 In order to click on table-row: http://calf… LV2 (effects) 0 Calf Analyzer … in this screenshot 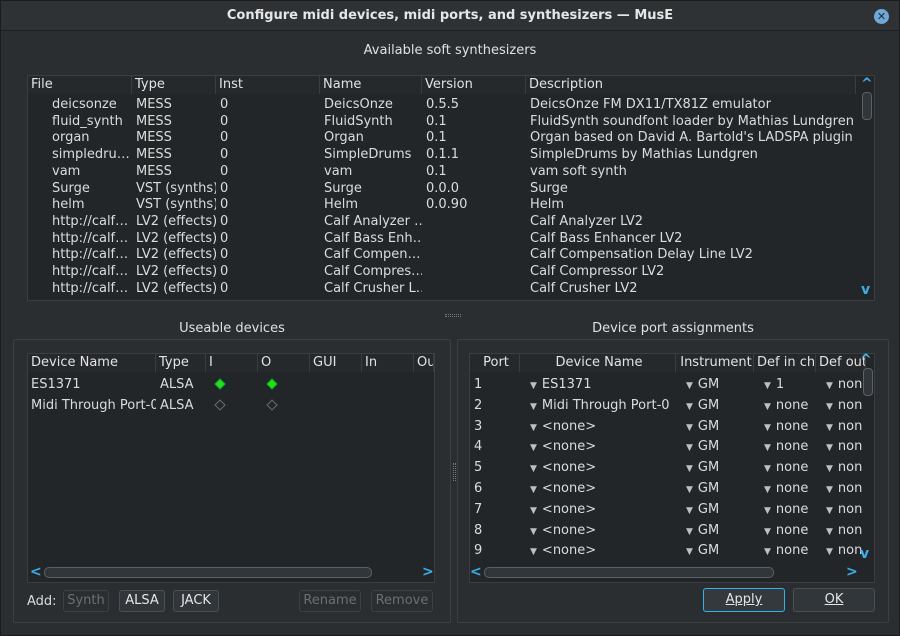, I will do `click(442, 221)`.